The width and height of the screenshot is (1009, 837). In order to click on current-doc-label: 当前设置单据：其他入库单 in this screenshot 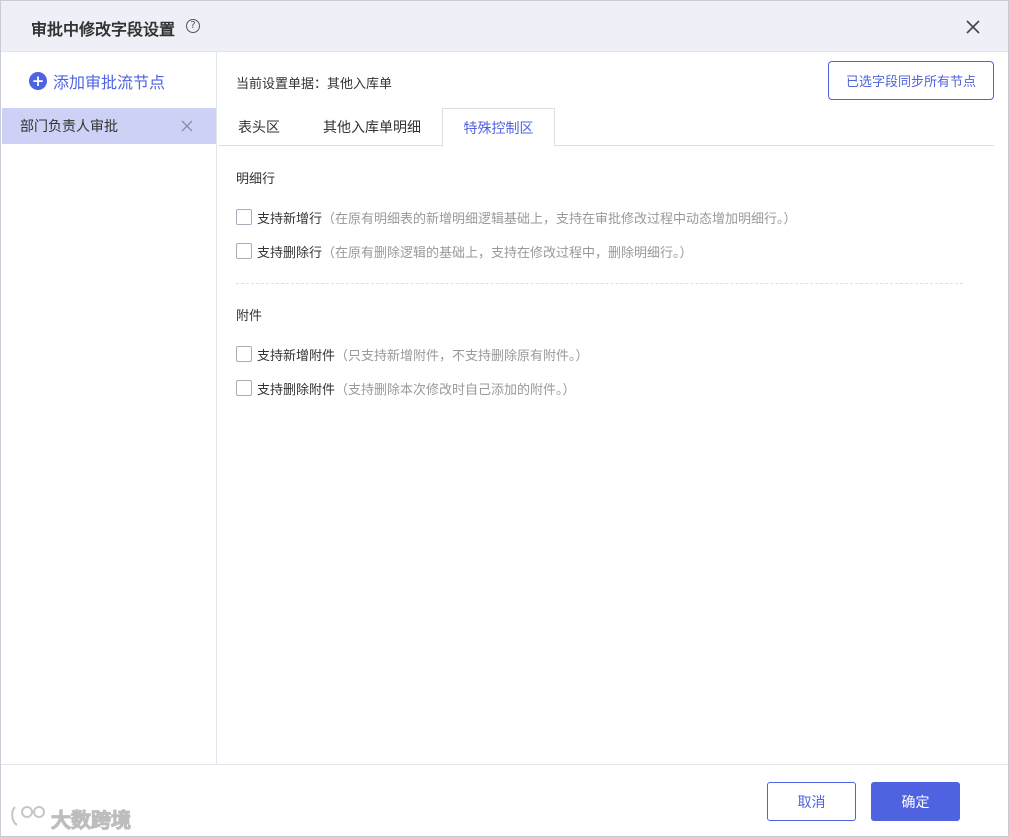, I will do `click(314, 84)`.